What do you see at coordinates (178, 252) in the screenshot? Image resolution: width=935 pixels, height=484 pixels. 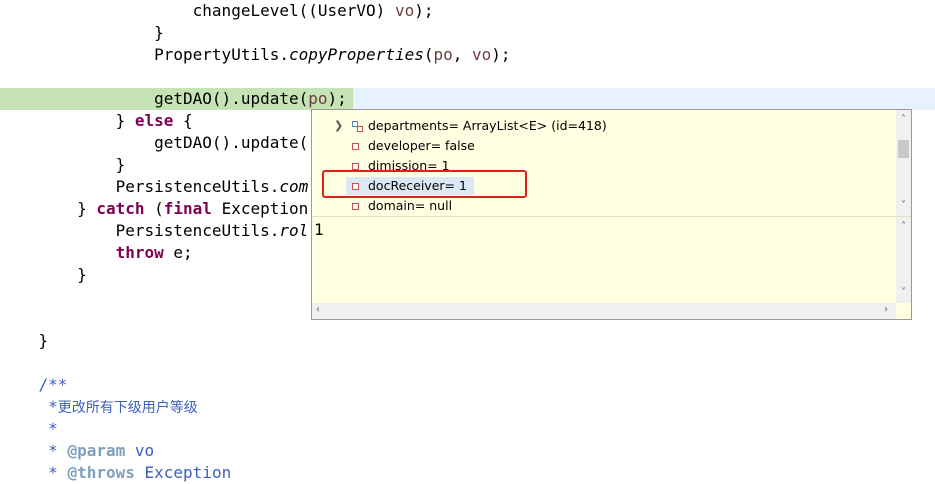 I see `code-text: e;` at bounding box center [178, 252].